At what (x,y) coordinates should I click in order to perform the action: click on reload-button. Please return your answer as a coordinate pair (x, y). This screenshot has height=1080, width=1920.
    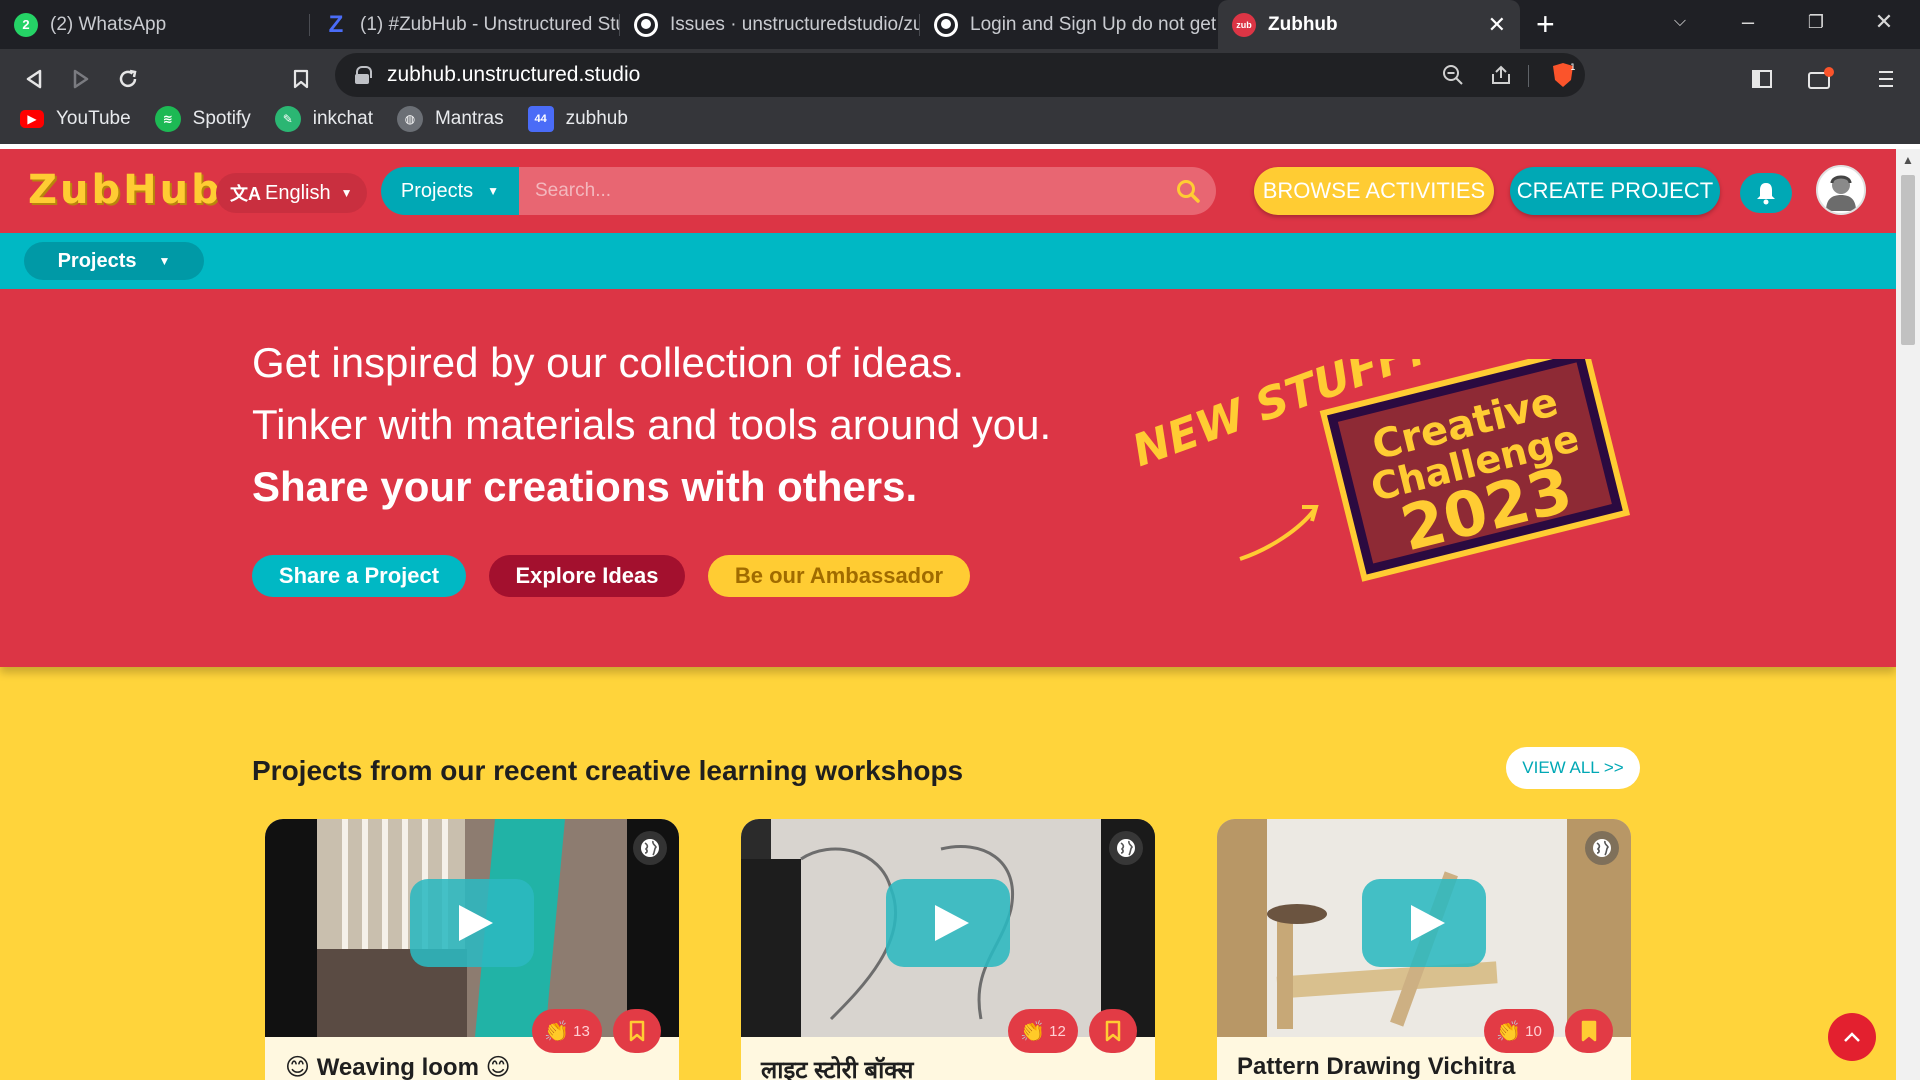
    Looking at the image, I should click on (128, 79).